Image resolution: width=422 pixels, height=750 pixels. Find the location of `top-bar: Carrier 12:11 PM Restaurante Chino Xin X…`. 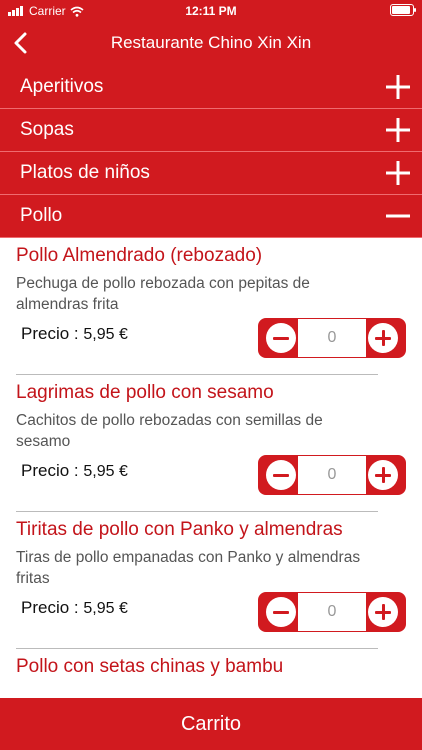

top-bar: Carrier 12:11 PM Restaurante Chino Xin X… is located at coordinates (211, 33).